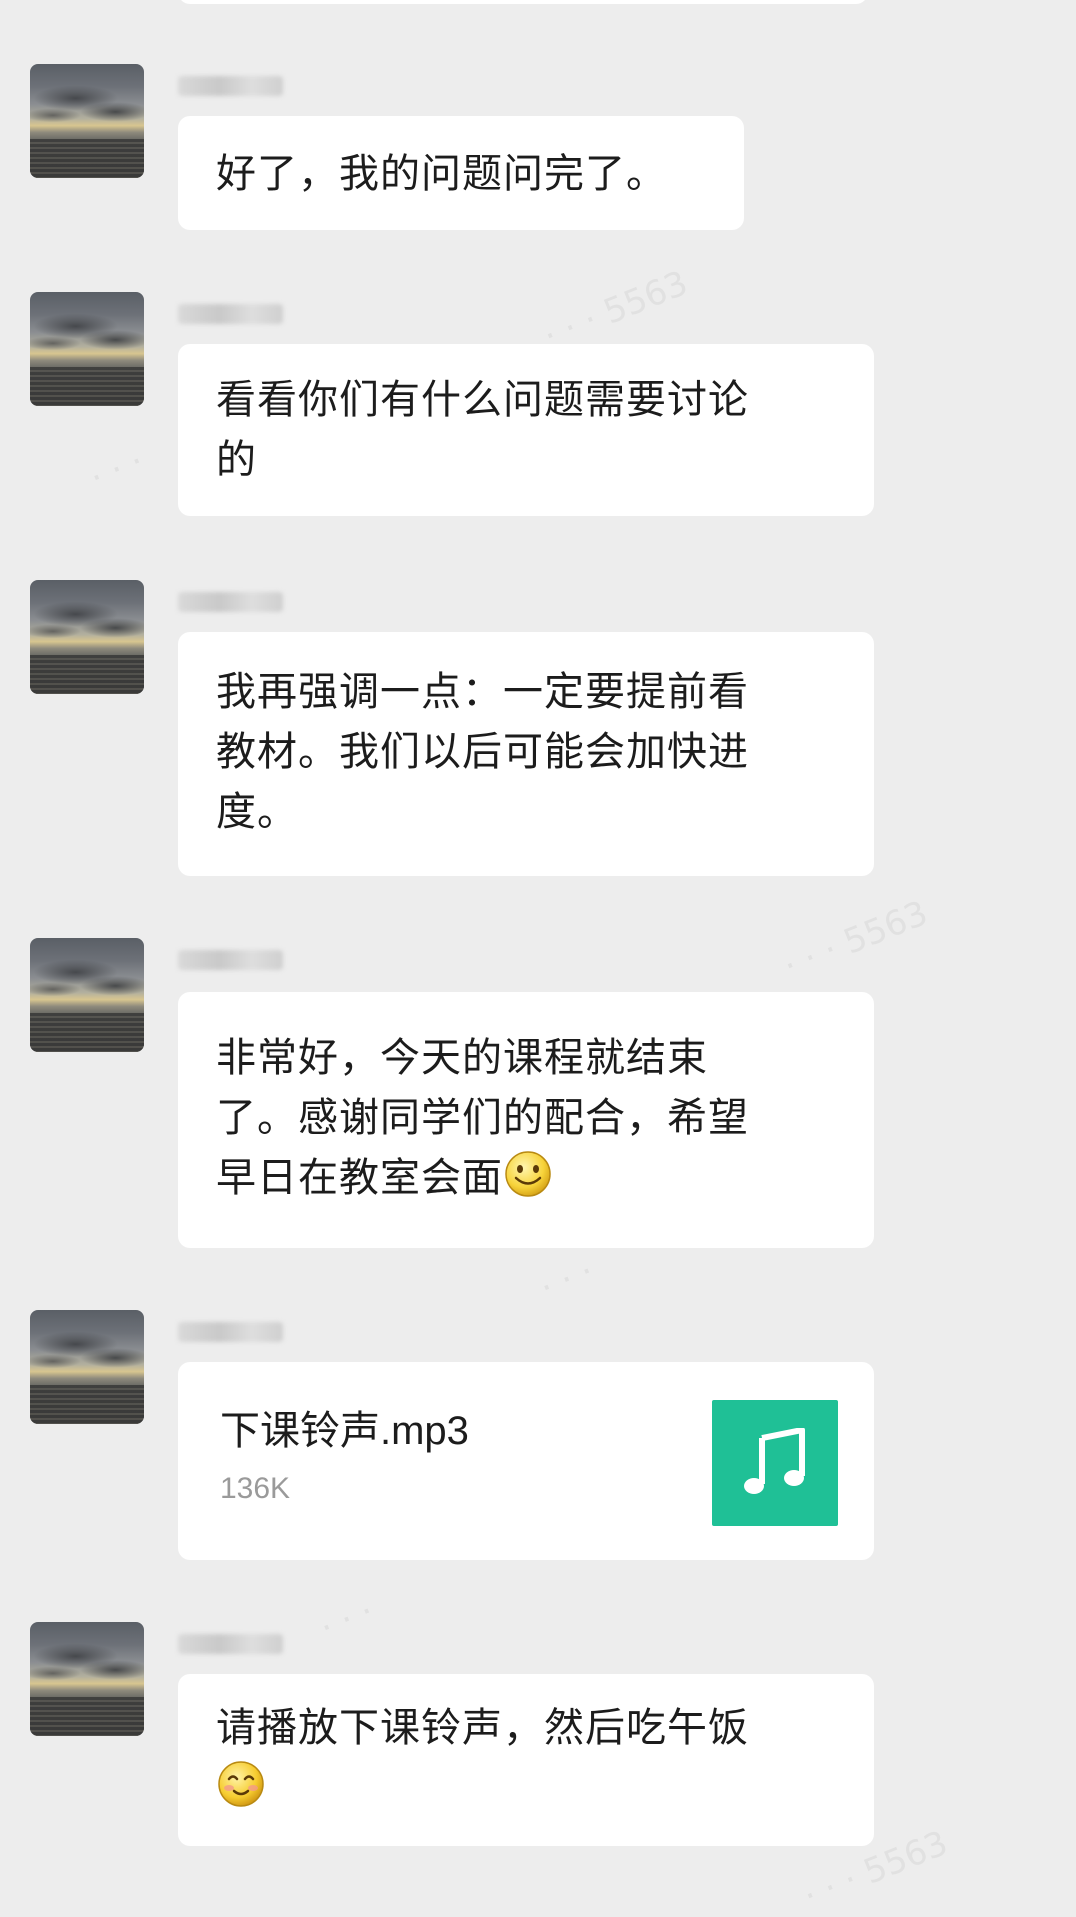  What do you see at coordinates (482, 1728) in the screenshot?
I see `message-text: 请播放下课铃声，然后吃午饭` at bounding box center [482, 1728].